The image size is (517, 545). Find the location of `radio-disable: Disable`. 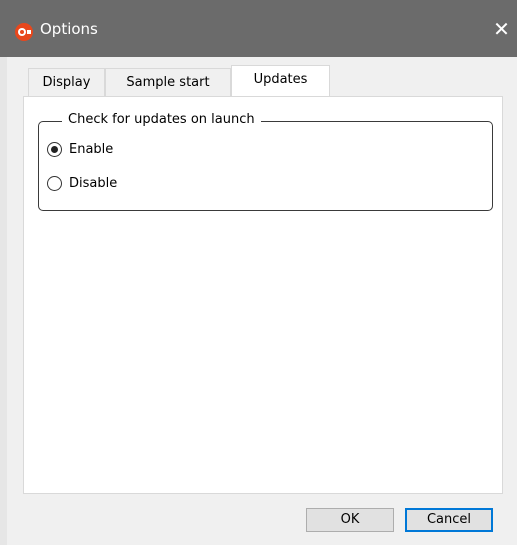

radio-disable: Disable is located at coordinates (82, 183).